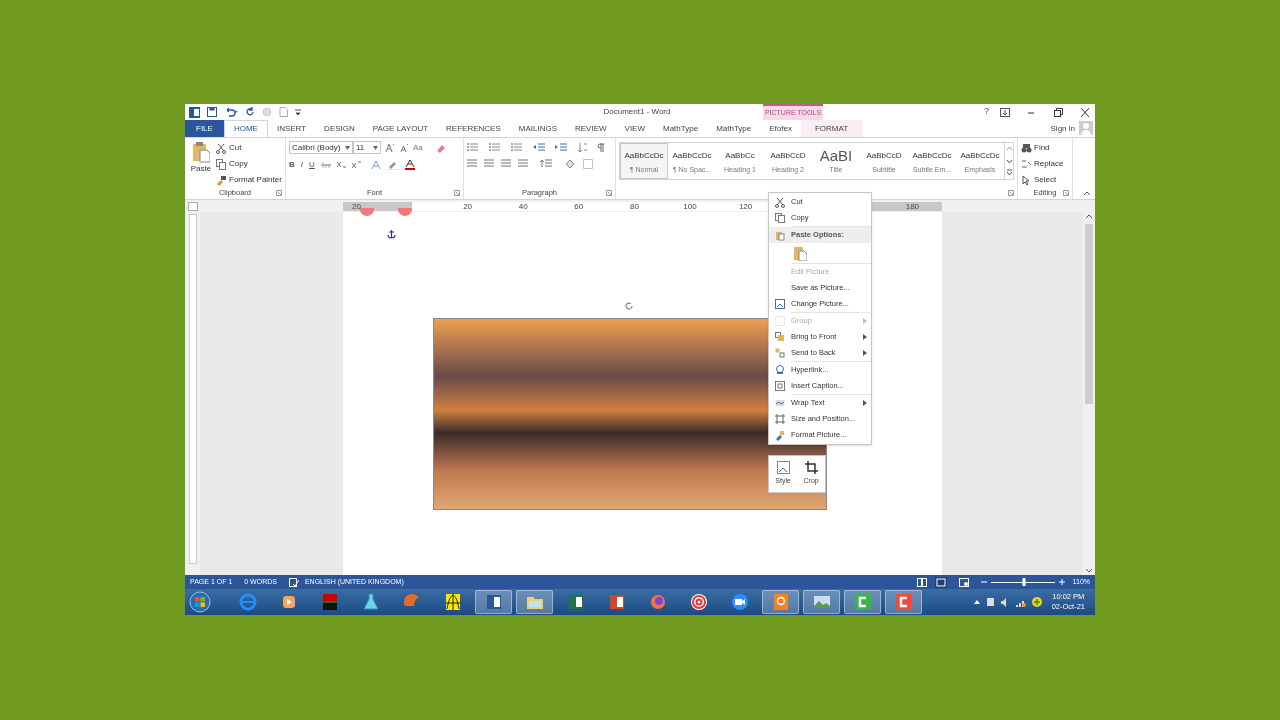 The height and width of the screenshot is (720, 1280). What do you see at coordinates (473, 147) in the screenshot?
I see `bullets-icon` at bounding box center [473, 147].